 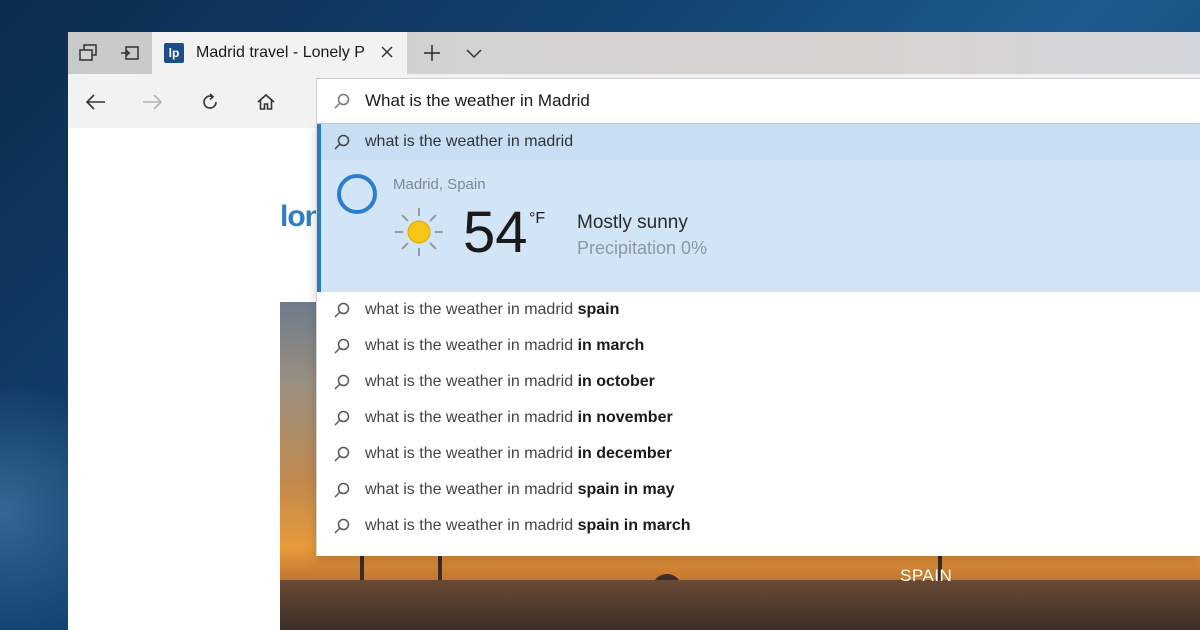 I want to click on new-tab-button, so click(x=432, y=53).